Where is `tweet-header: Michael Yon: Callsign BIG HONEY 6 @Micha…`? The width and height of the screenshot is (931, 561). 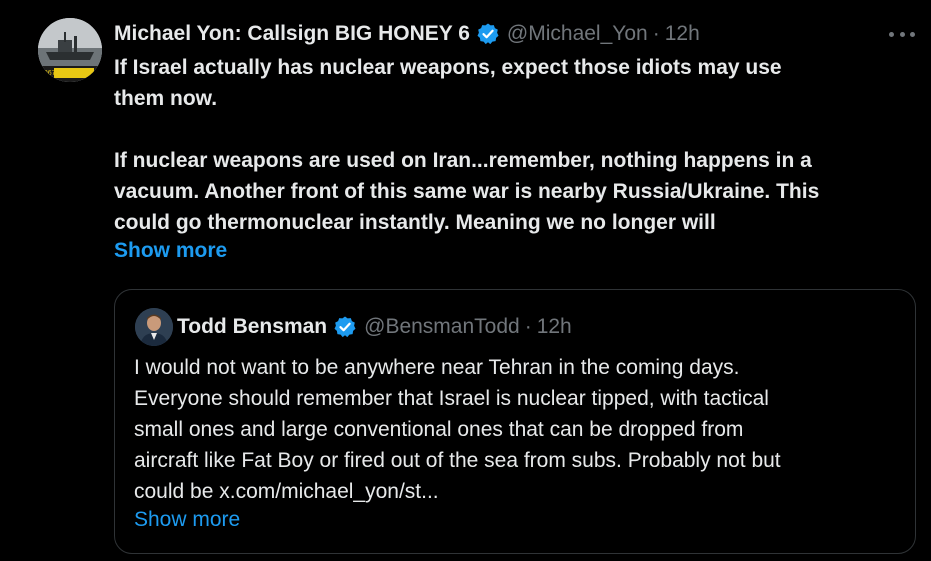
tweet-header: Michael Yon: Callsign BIG HONEY 6 @Micha… is located at coordinates (407, 34).